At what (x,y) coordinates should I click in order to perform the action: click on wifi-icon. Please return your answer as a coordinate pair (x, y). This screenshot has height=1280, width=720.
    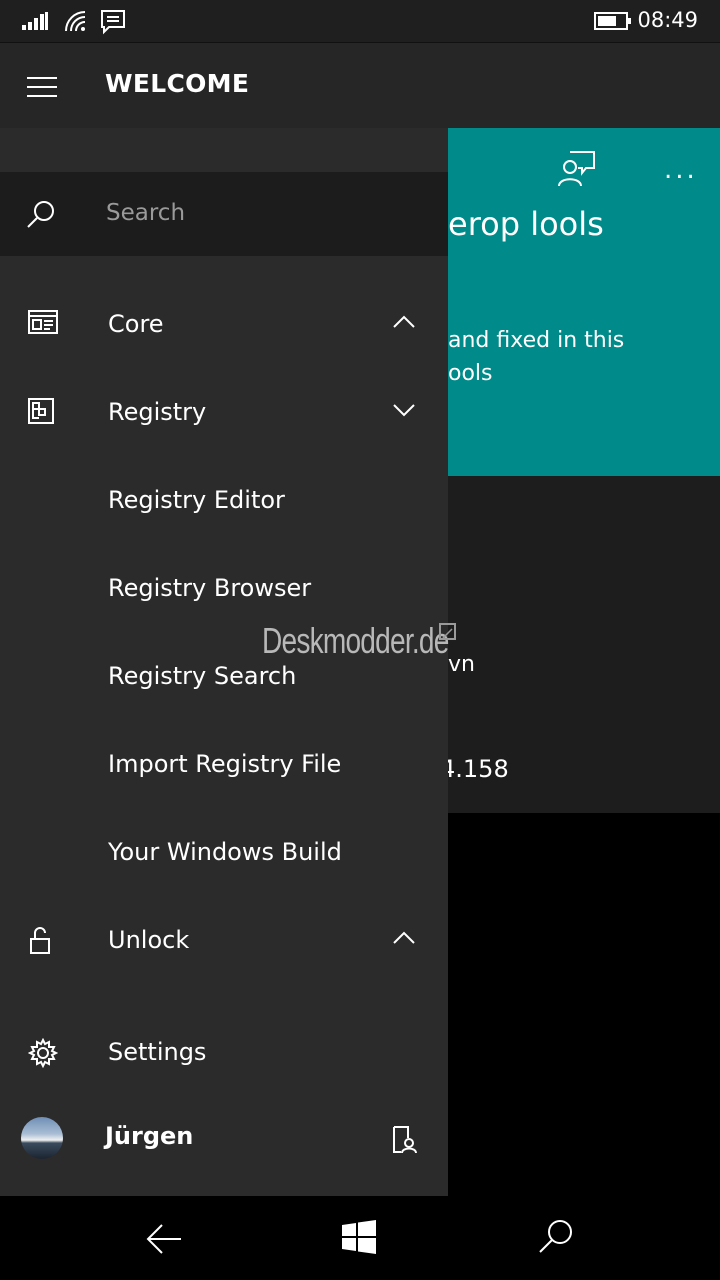
    Looking at the image, I should click on (76, 23).